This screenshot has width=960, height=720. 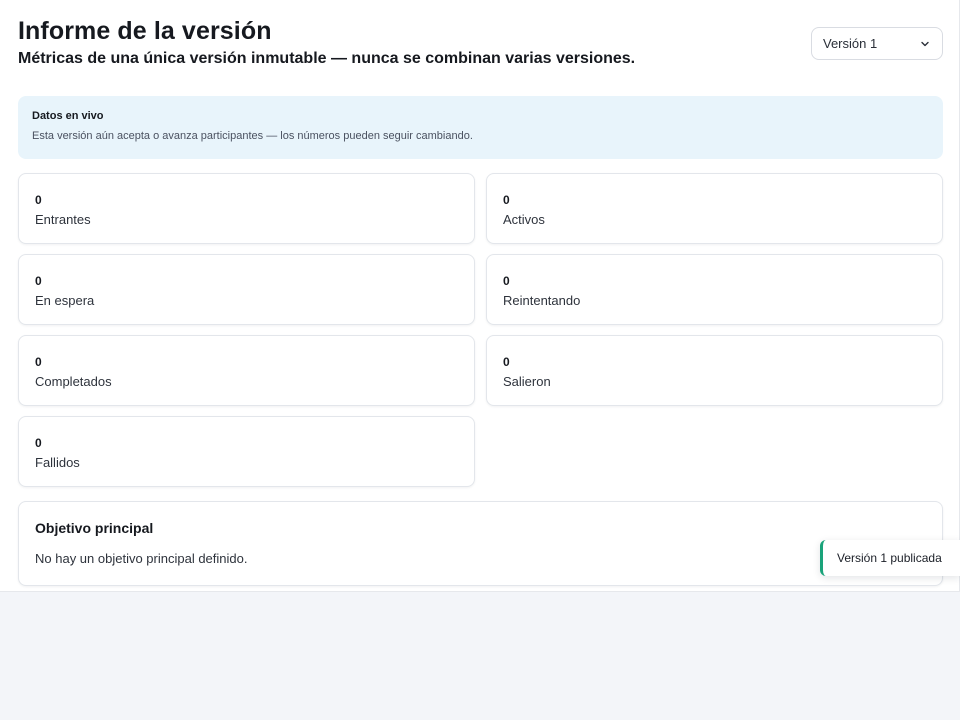 I want to click on metric-label: En espera, so click(x=65, y=300).